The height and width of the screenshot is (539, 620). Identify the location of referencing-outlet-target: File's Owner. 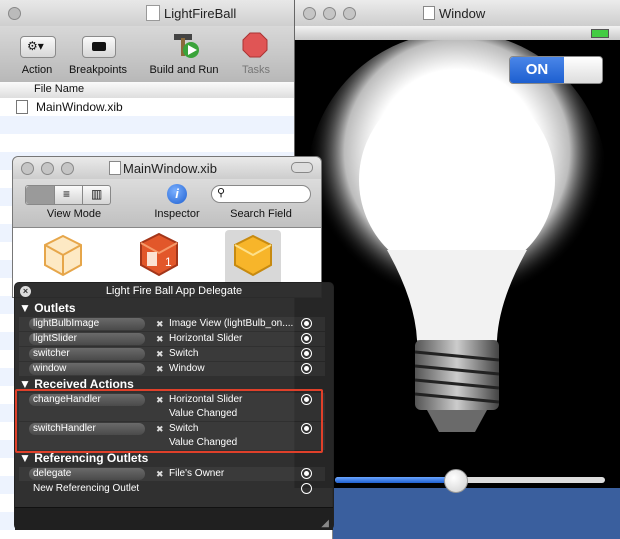
(197, 473).